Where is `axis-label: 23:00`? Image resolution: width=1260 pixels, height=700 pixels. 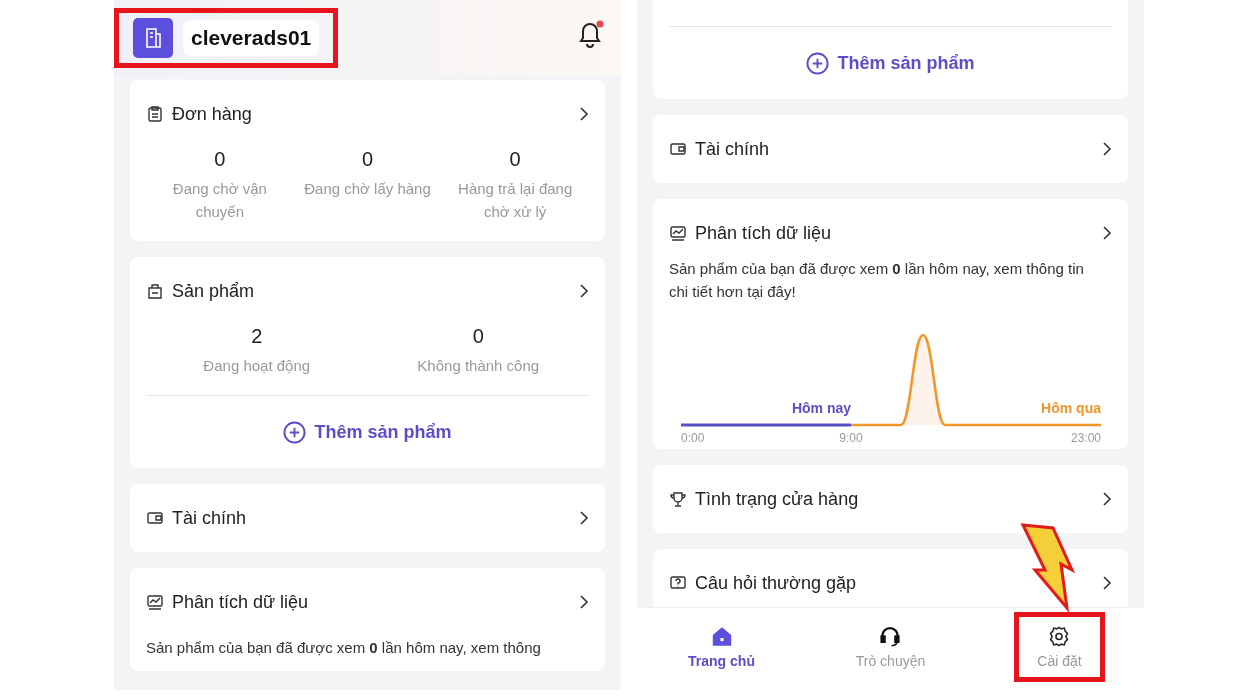 axis-label: 23:00 is located at coordinates (1085, 438).